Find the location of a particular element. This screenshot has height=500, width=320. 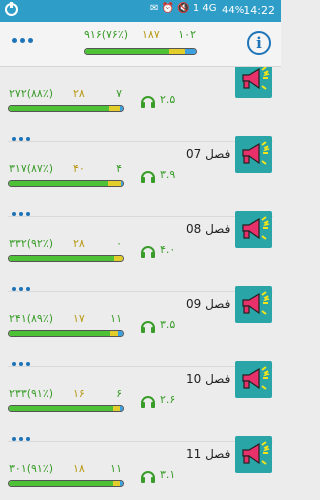

listen-button: ۲.۶ is located at coordinates (160, 401).